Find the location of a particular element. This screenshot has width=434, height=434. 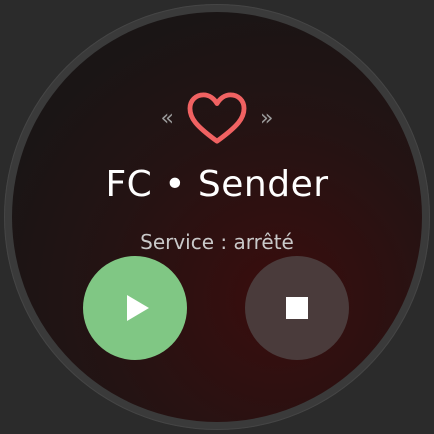

app-title: FC • Sender is located at coordinates (217, 184).